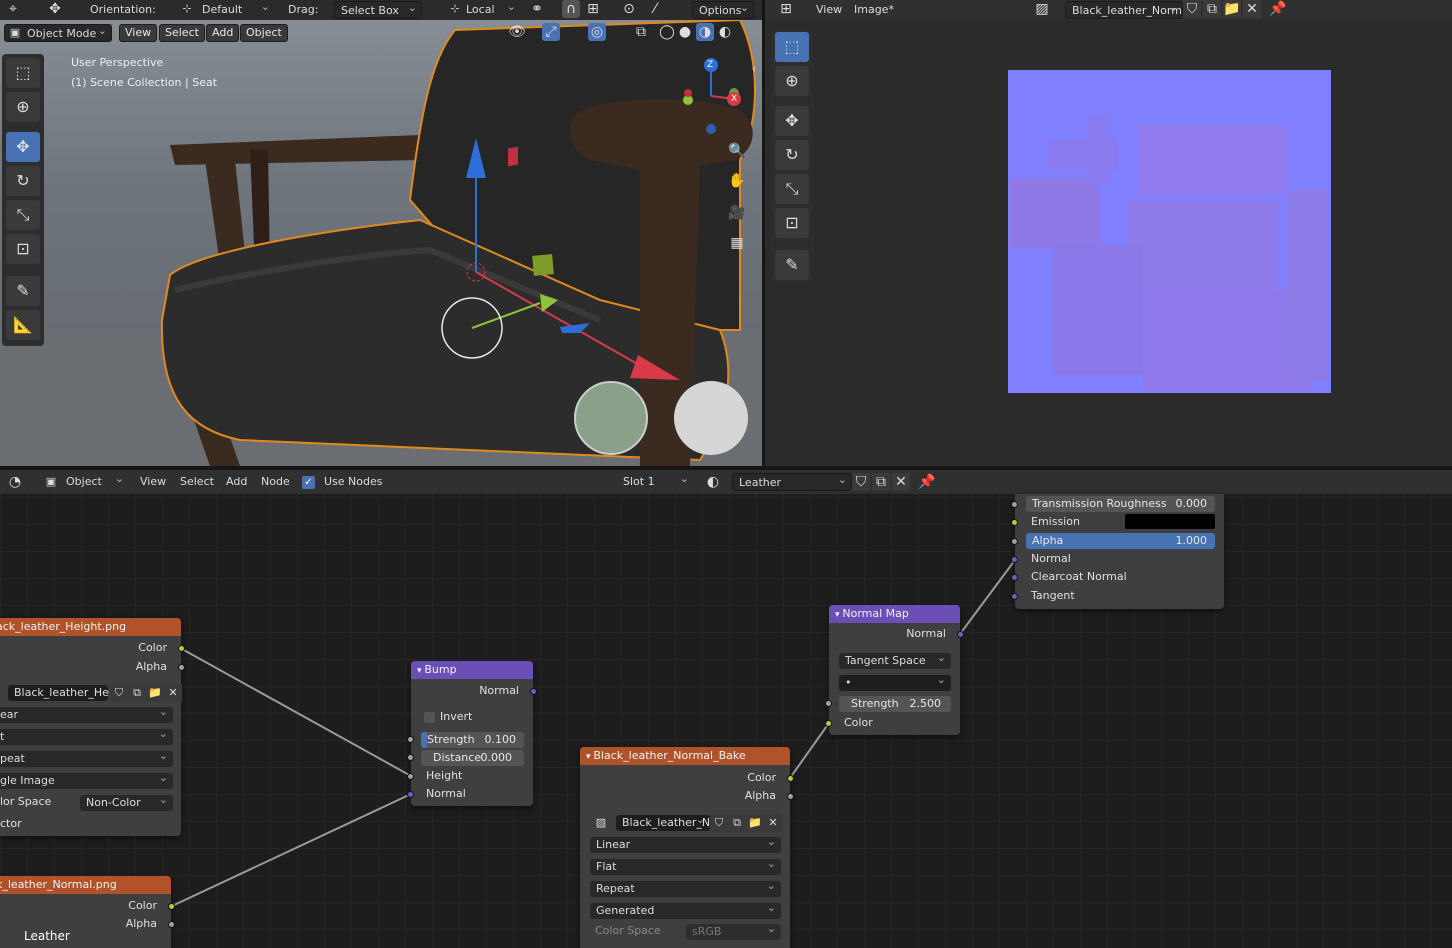 This screenshot has width=1452, height=948. I want to click on material-duplicate-icon: ⧉, so click(881, 482).